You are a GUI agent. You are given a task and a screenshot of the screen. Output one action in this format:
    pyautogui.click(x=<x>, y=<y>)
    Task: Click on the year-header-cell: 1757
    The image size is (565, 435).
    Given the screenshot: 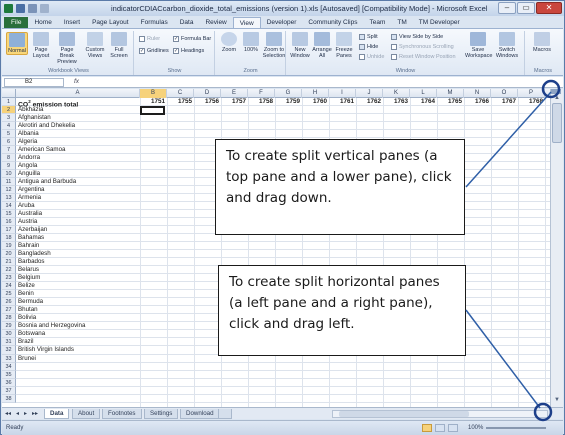 What is the action you would take?
    pyautogui.click(x=233, y=102)
    